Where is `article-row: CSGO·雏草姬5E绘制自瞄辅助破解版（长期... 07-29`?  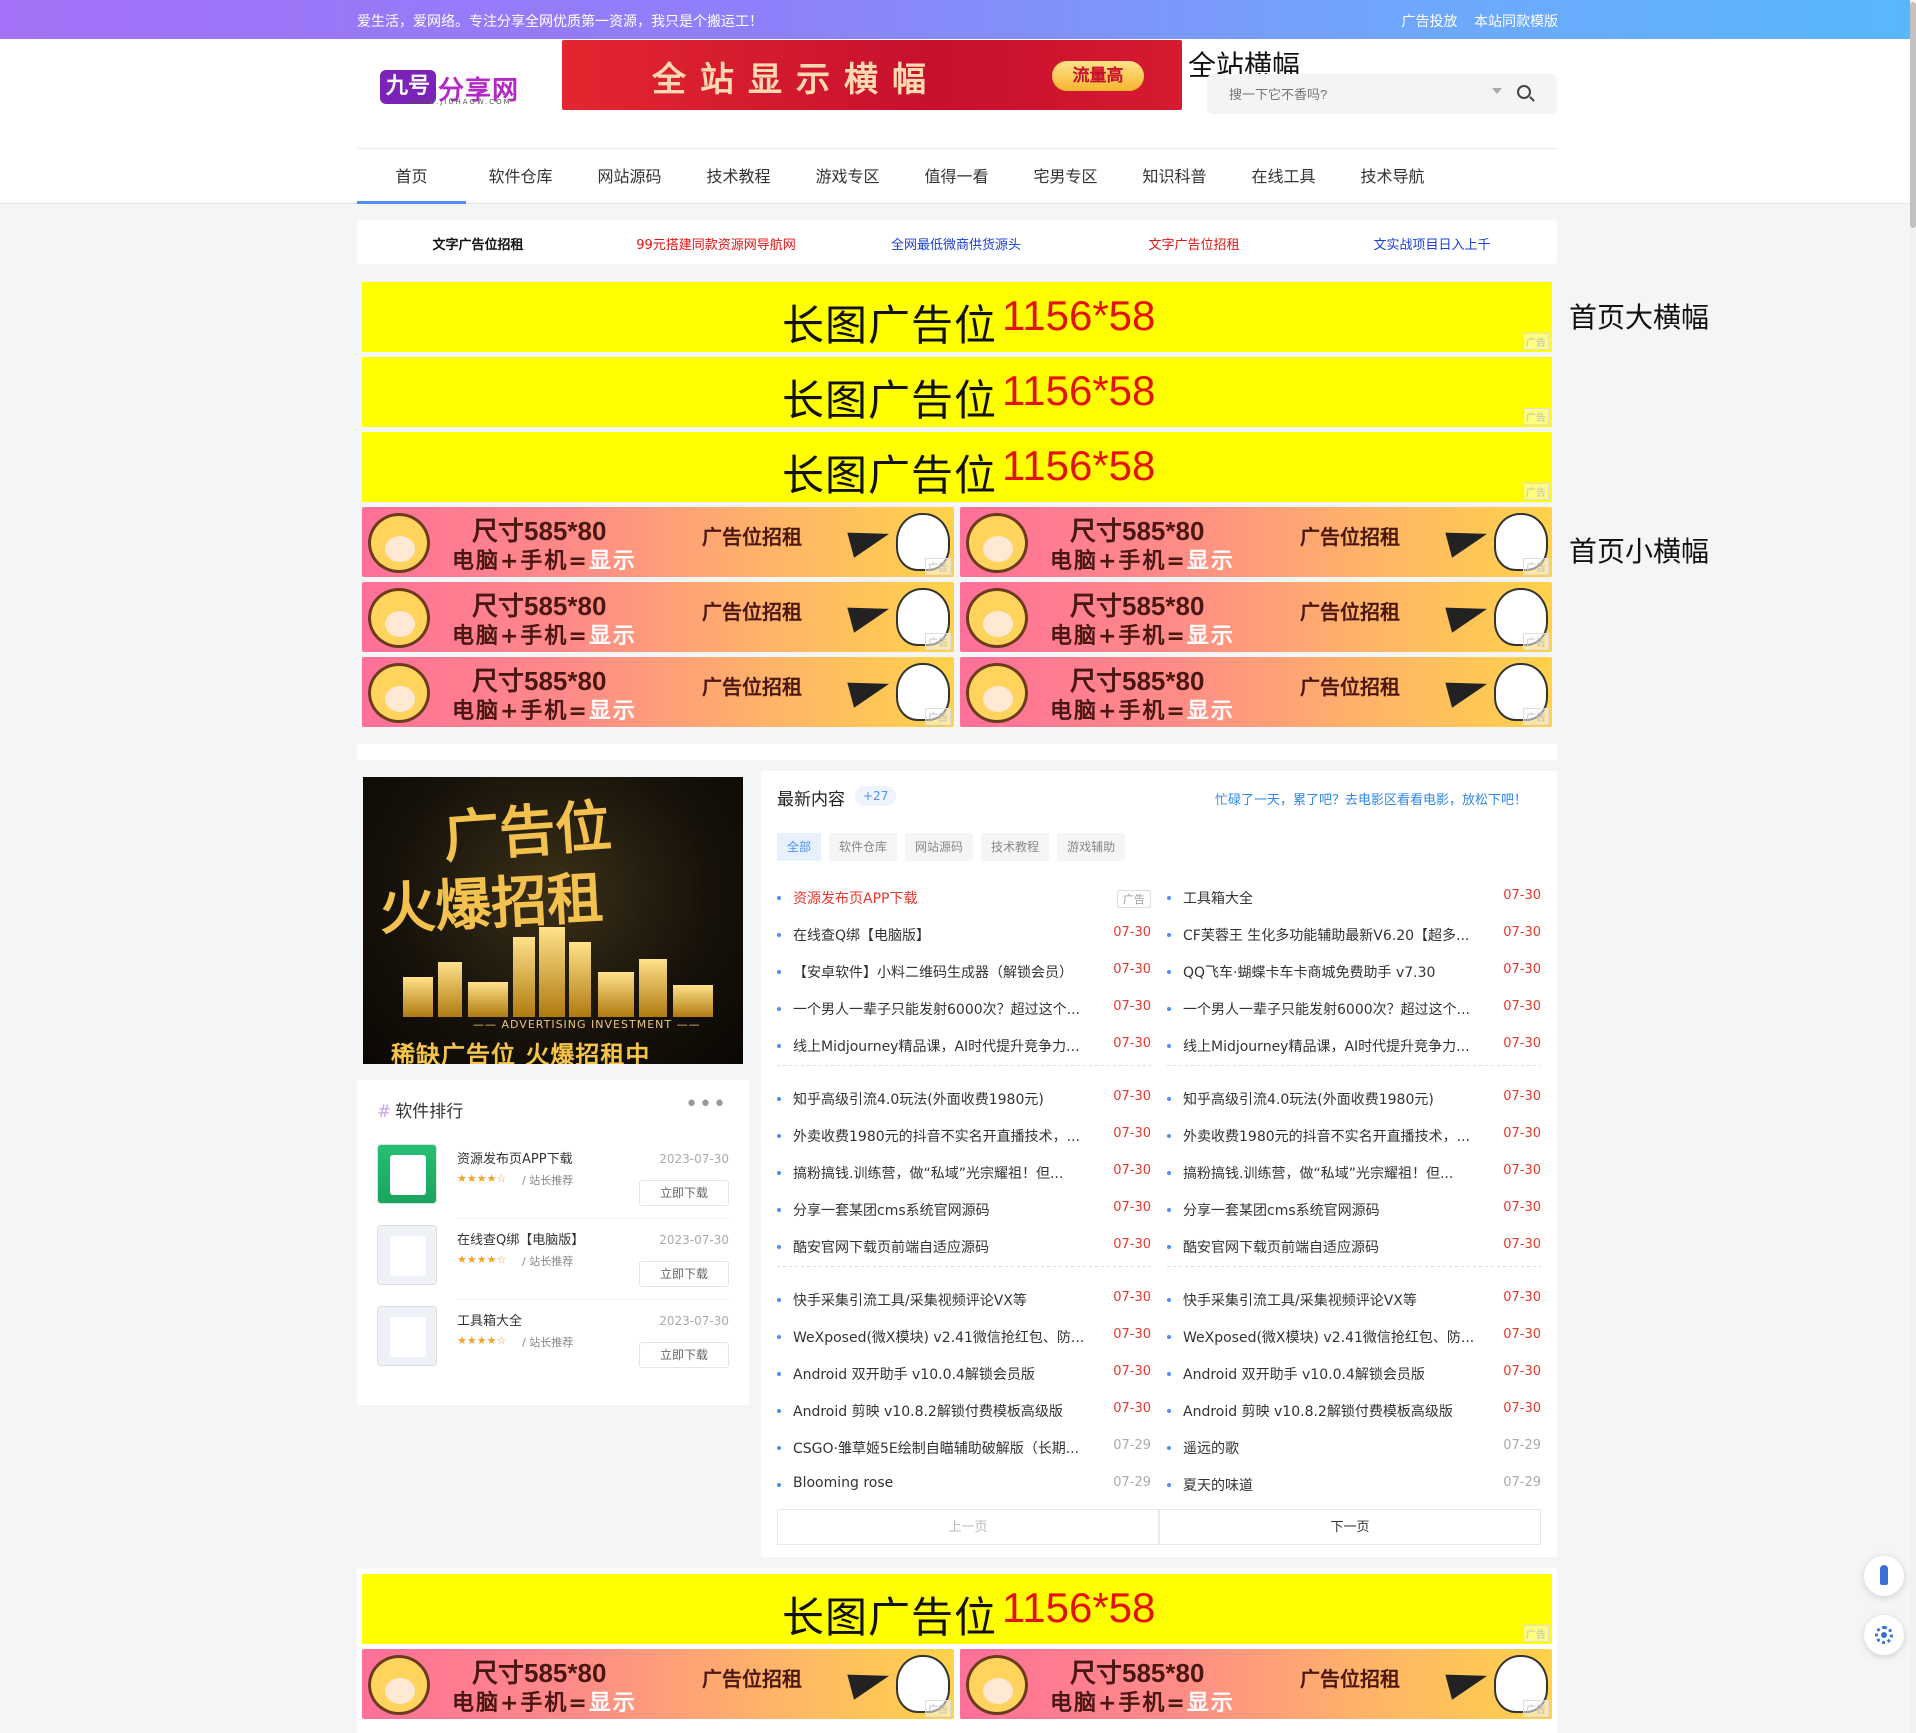
article-row: CSGO·雏草姬5E绘制自瞄辅助破解版（长期... 07-29 is located at coordinates (964, 1448).